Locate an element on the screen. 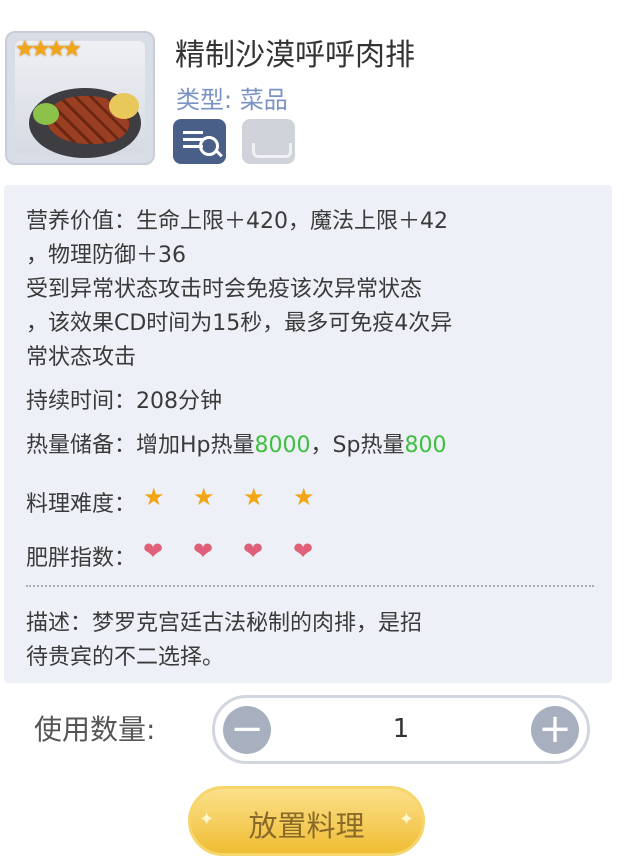  effect-line: ，该效果CD时间为15秒，最多可免疫4次异 is located at coordinates (239, 323).